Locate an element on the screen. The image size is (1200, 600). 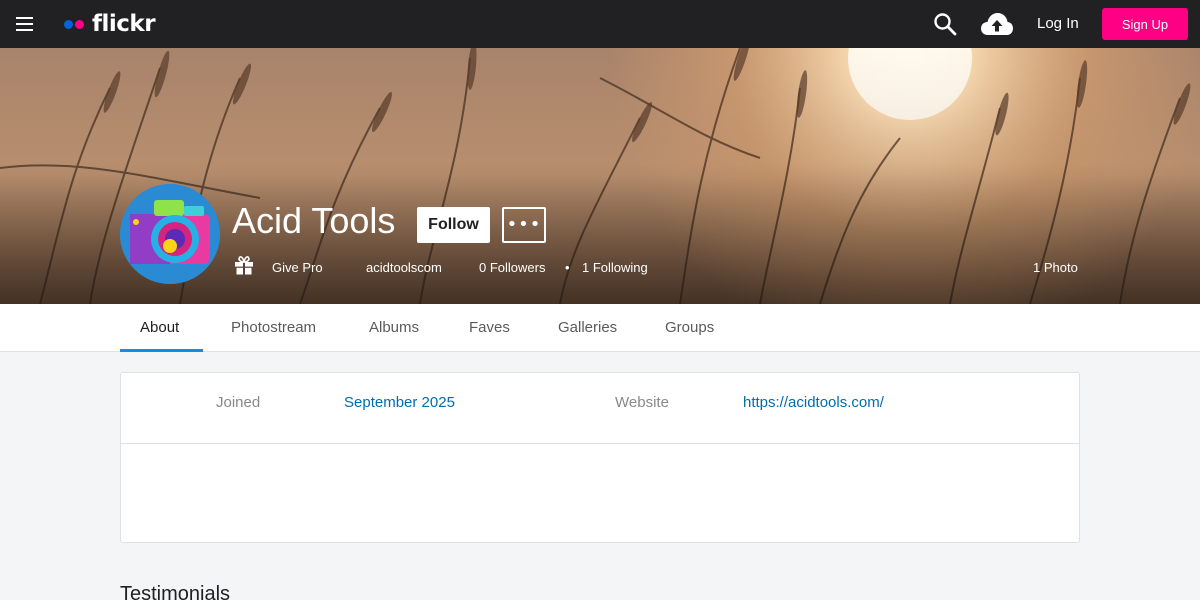
following-link: 1 Following is located at coordinates (615, 267).